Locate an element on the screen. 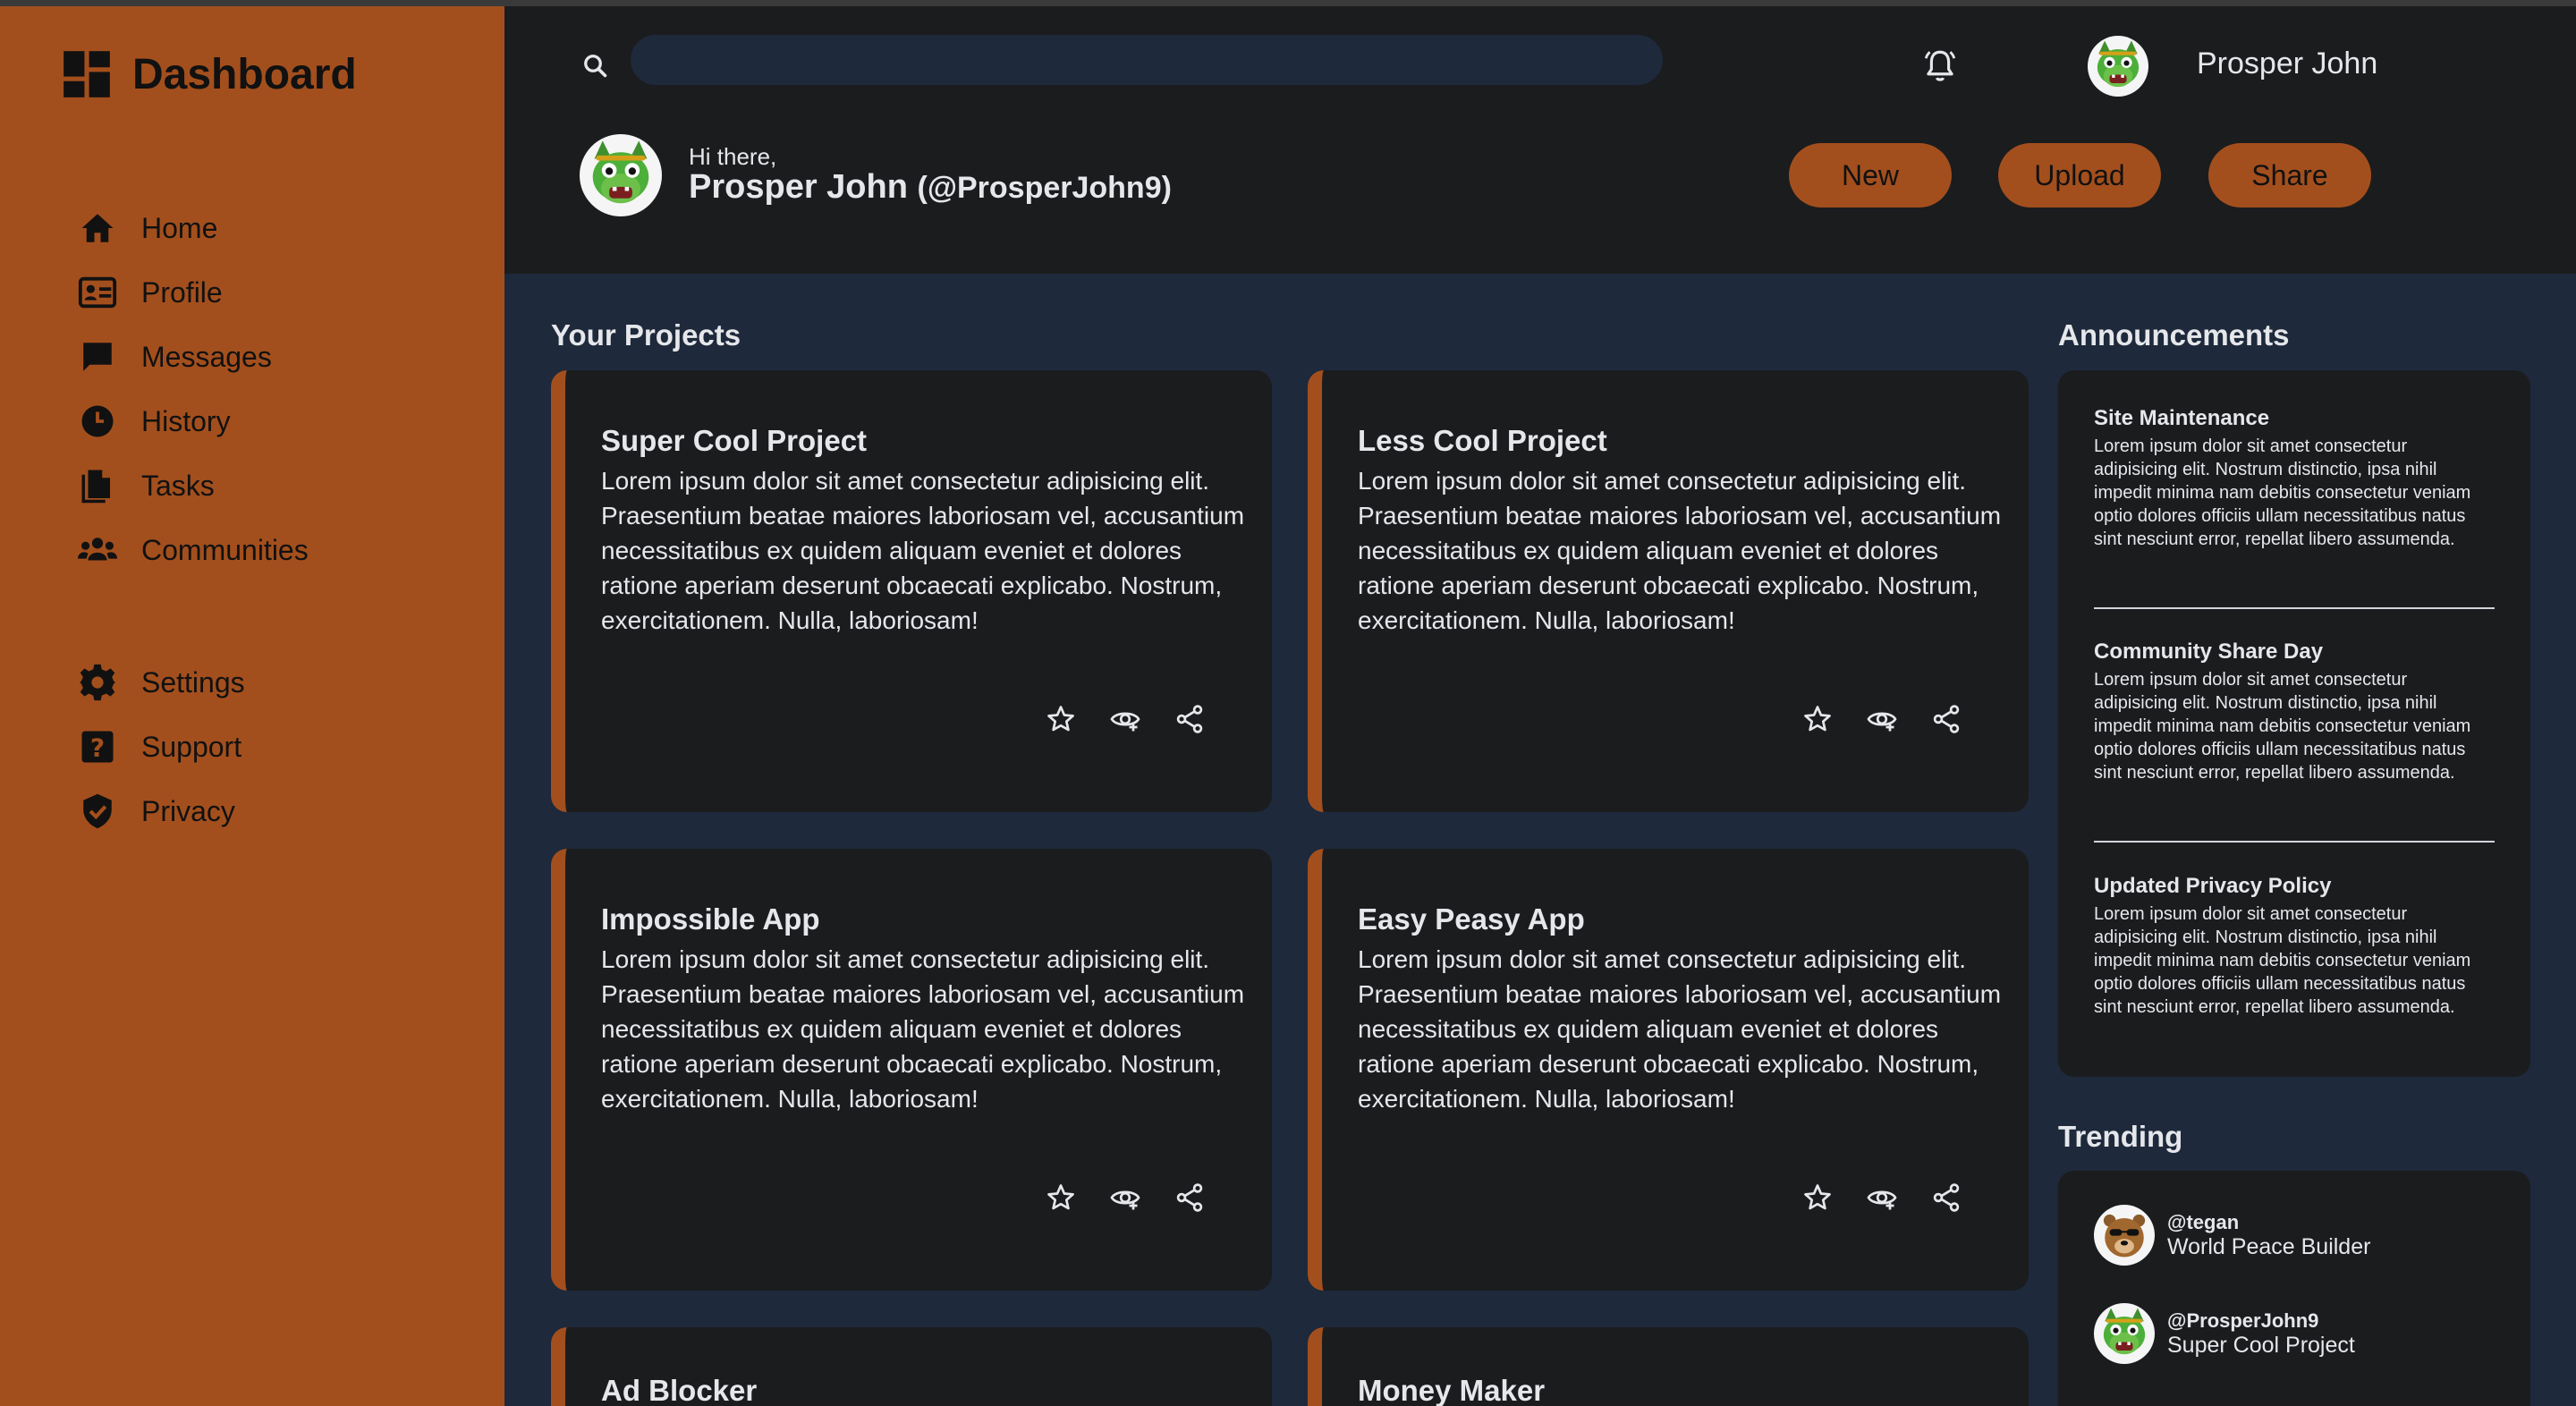  sidebar-item-label: Home is located at coordinates (179, 228).